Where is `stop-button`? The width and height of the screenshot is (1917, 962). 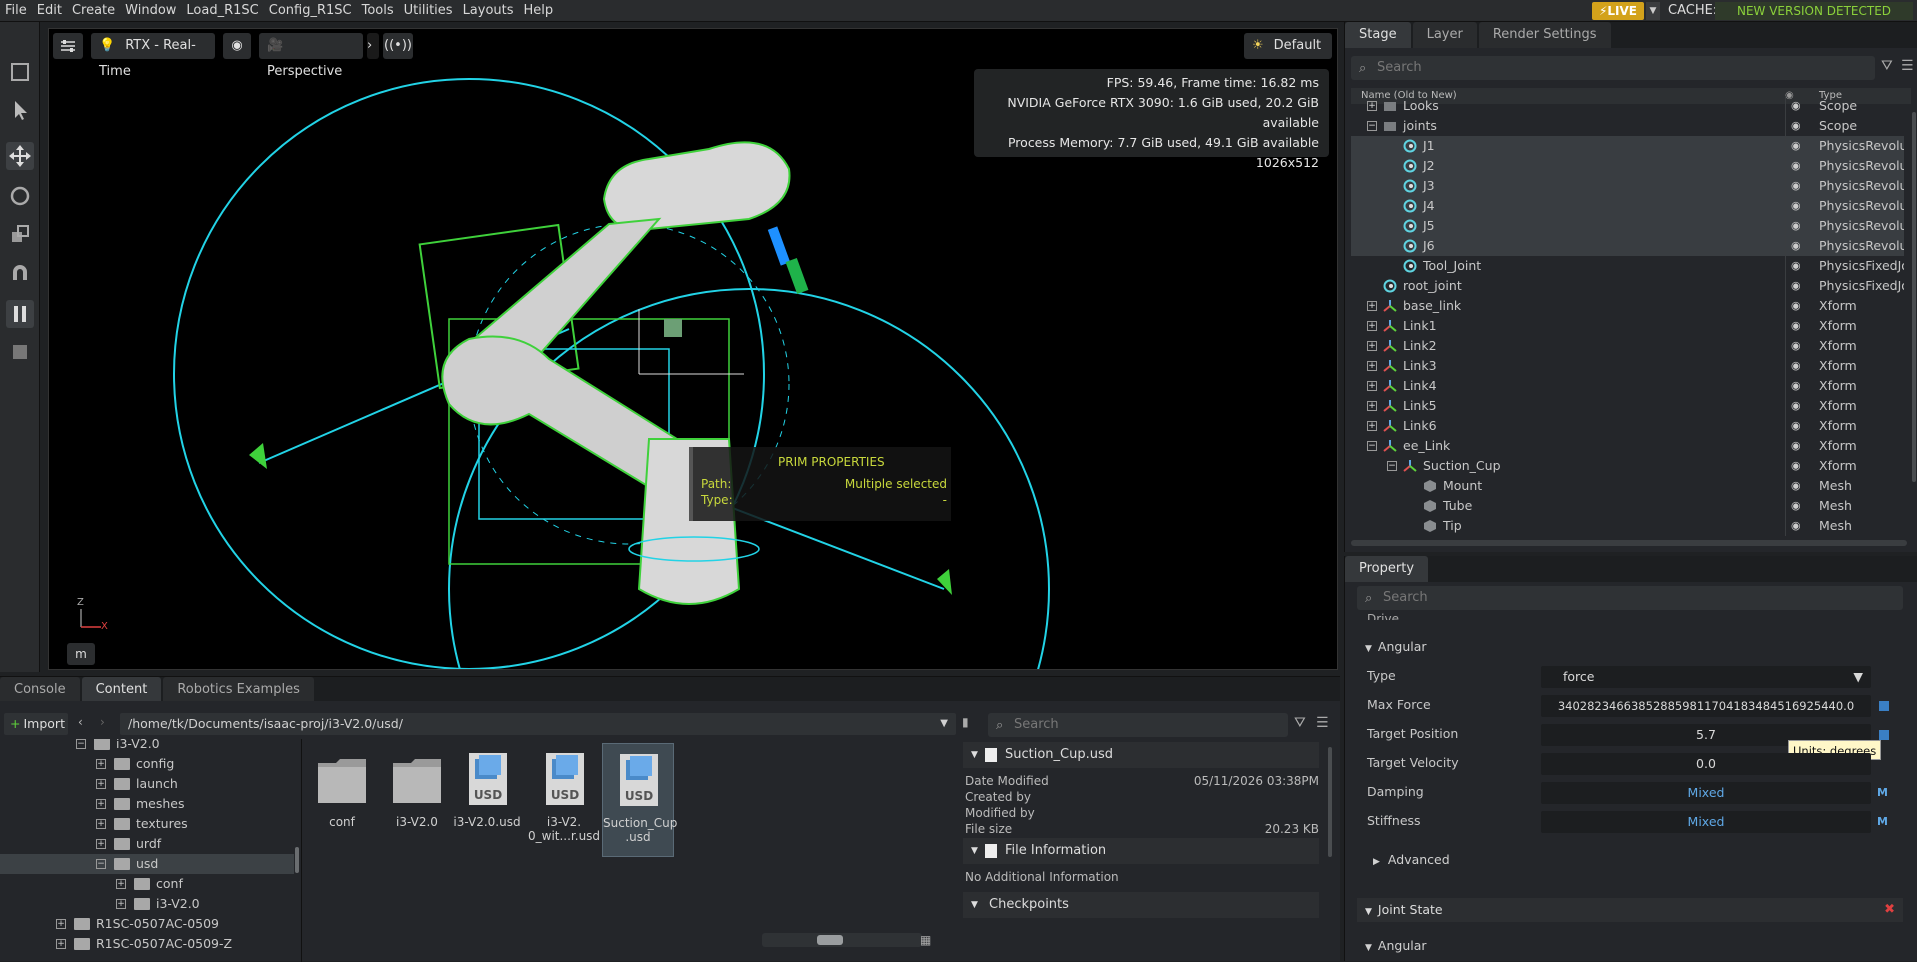
stop-button is located at coordinates (20, 352).